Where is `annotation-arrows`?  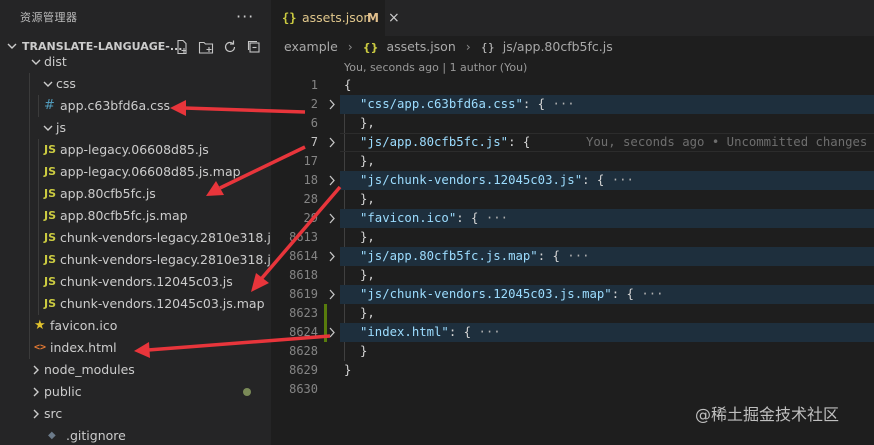
annotation-arrows is located at coordinates (238, 229).